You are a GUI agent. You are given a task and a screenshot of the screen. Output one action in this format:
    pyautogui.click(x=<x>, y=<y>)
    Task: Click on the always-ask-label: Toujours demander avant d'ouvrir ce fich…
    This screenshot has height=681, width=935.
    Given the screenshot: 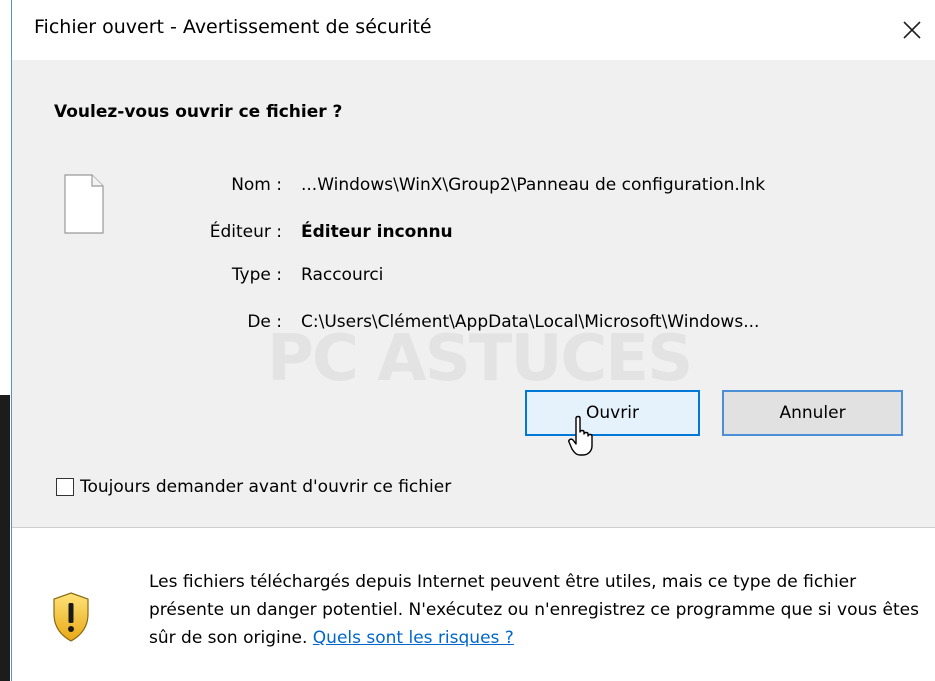 What is the action you would take?
    pyautogui.click(x=266, y=487)
    